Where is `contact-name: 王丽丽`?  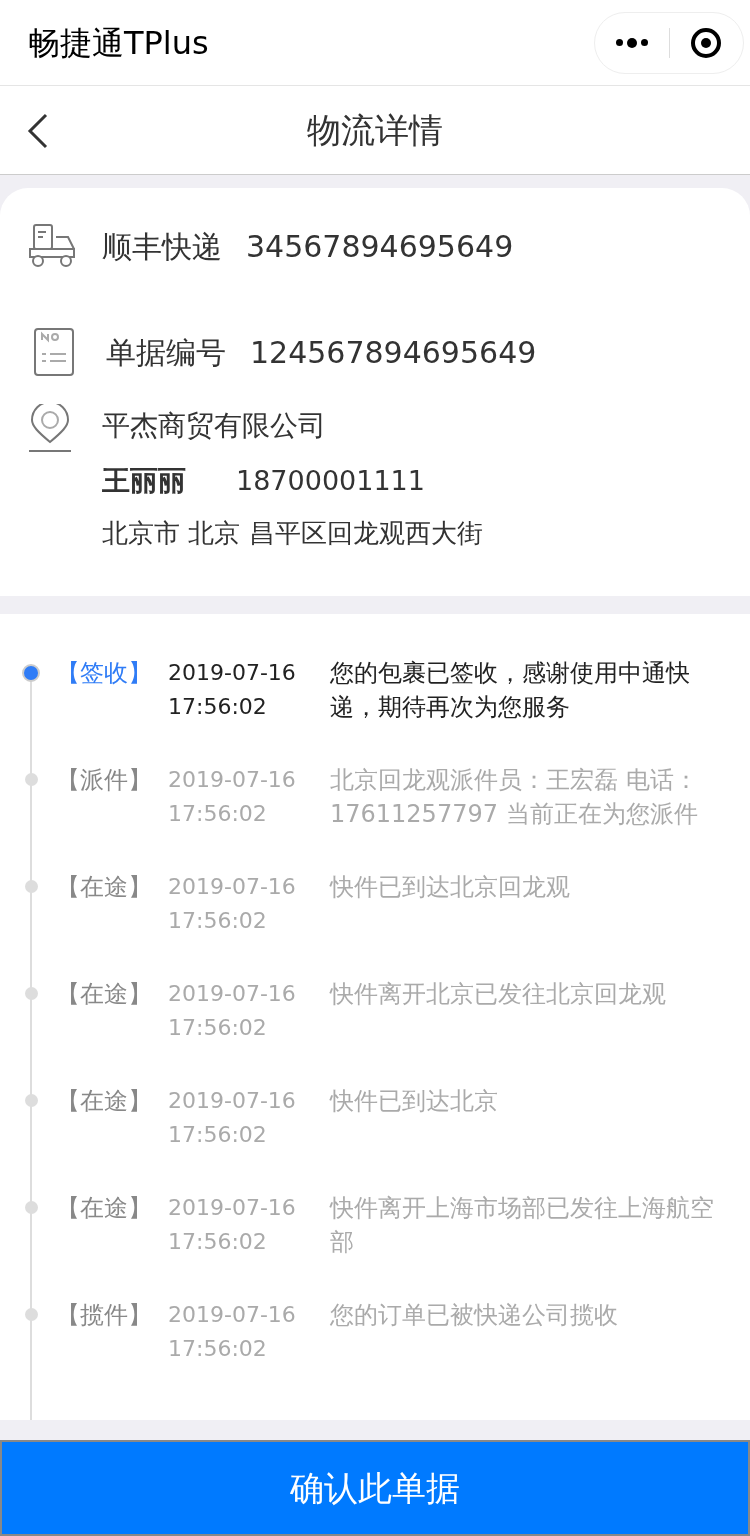
contact-name: 王丽丽 is located at coordinates (144, 481).